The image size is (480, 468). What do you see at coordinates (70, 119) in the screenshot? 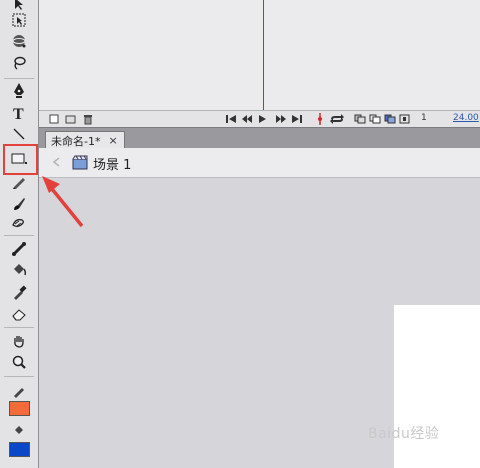
I see `new-folder-icon` at bounding box center [70, 119].